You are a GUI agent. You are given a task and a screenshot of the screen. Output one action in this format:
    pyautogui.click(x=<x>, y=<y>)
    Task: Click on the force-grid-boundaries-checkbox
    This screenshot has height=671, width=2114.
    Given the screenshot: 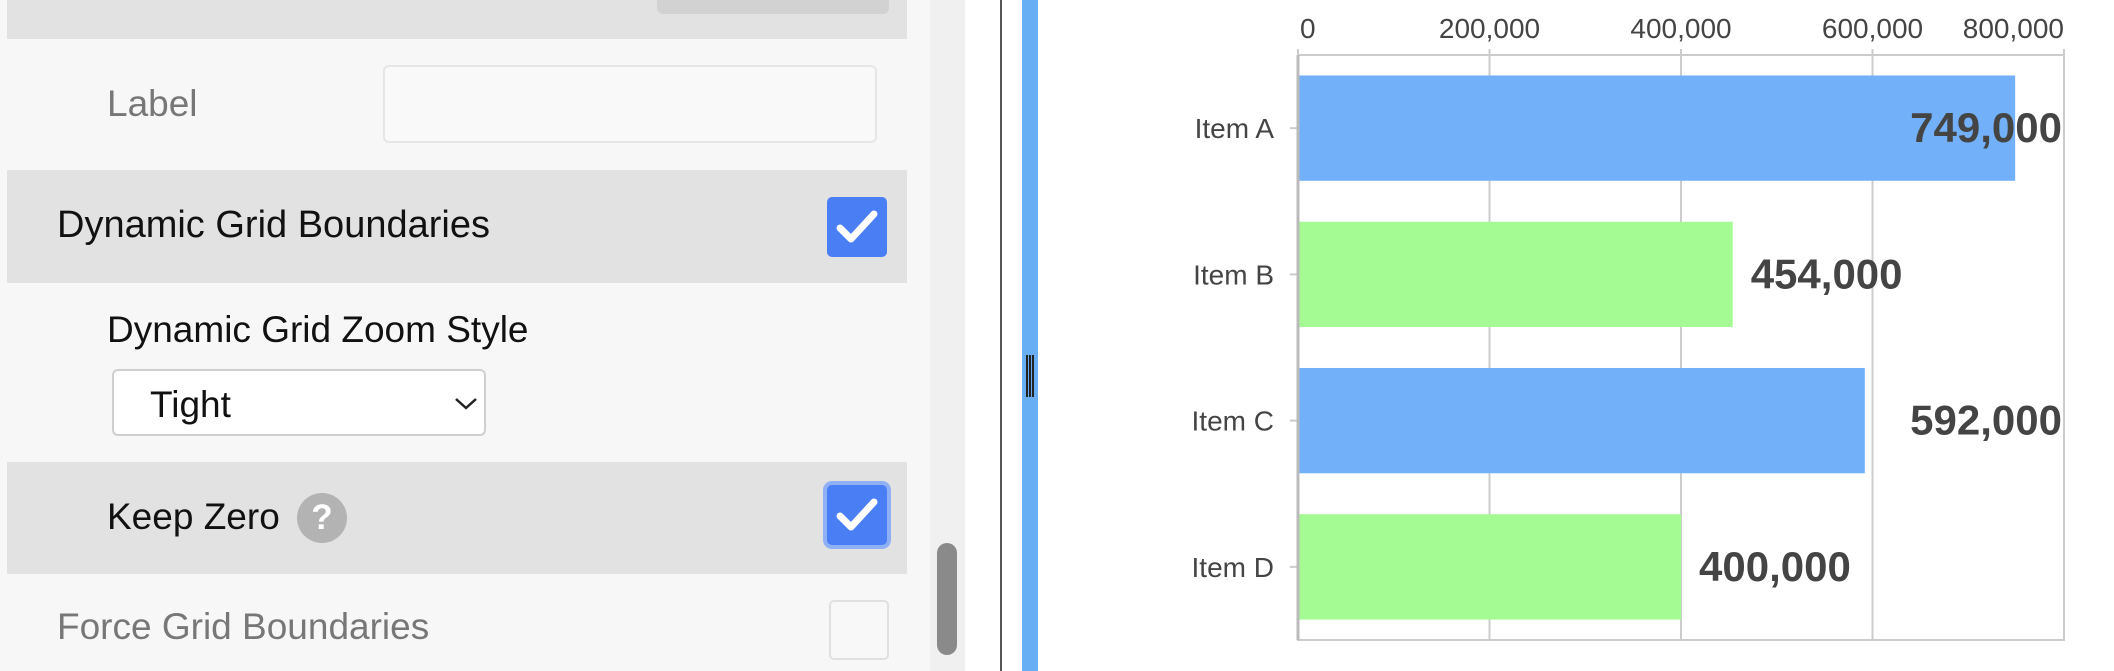 What is the action you would take?
    pyautogui.click(x=859, y=630)
    